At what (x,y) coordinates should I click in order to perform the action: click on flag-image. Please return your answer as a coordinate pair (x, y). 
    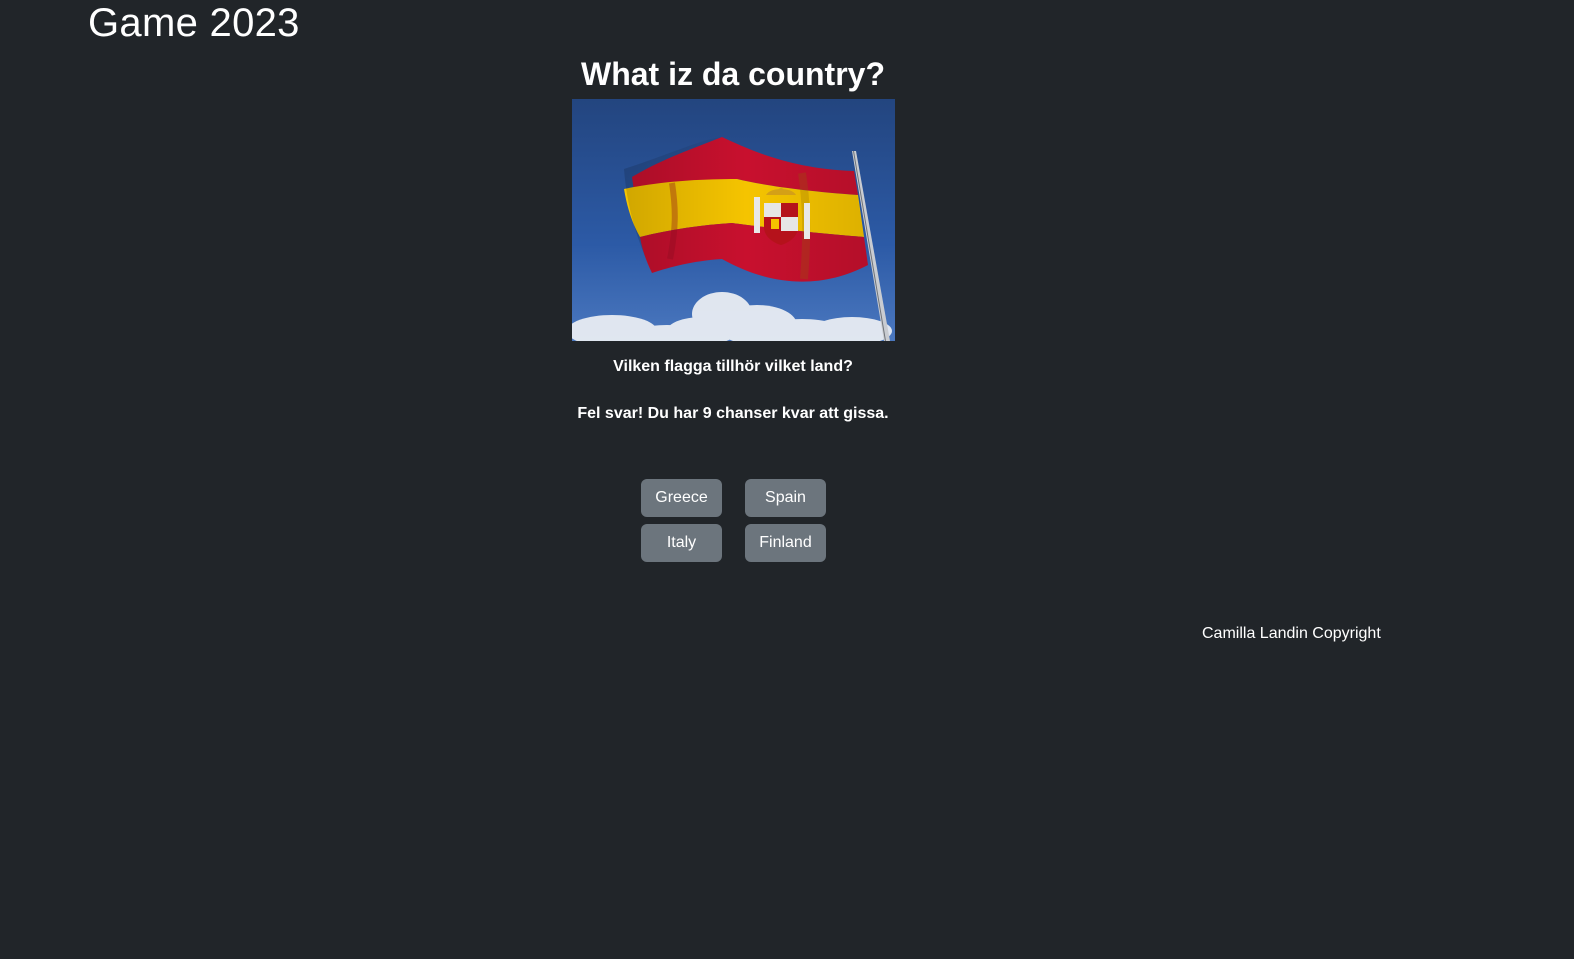
    Looking at the image, I should click on (733, 220).